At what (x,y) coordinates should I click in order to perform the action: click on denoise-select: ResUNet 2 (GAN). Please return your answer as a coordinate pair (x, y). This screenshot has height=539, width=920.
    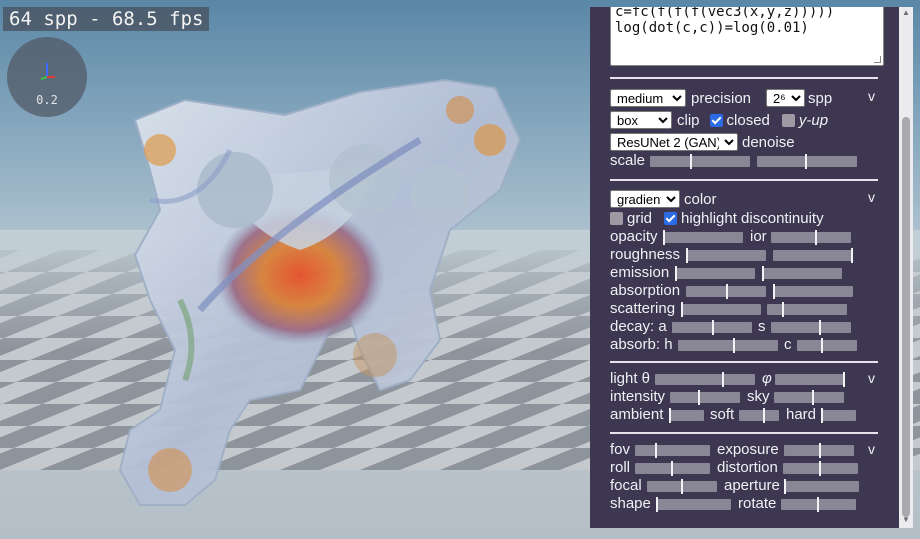
    Looking at the image, I should click on (674, 142).